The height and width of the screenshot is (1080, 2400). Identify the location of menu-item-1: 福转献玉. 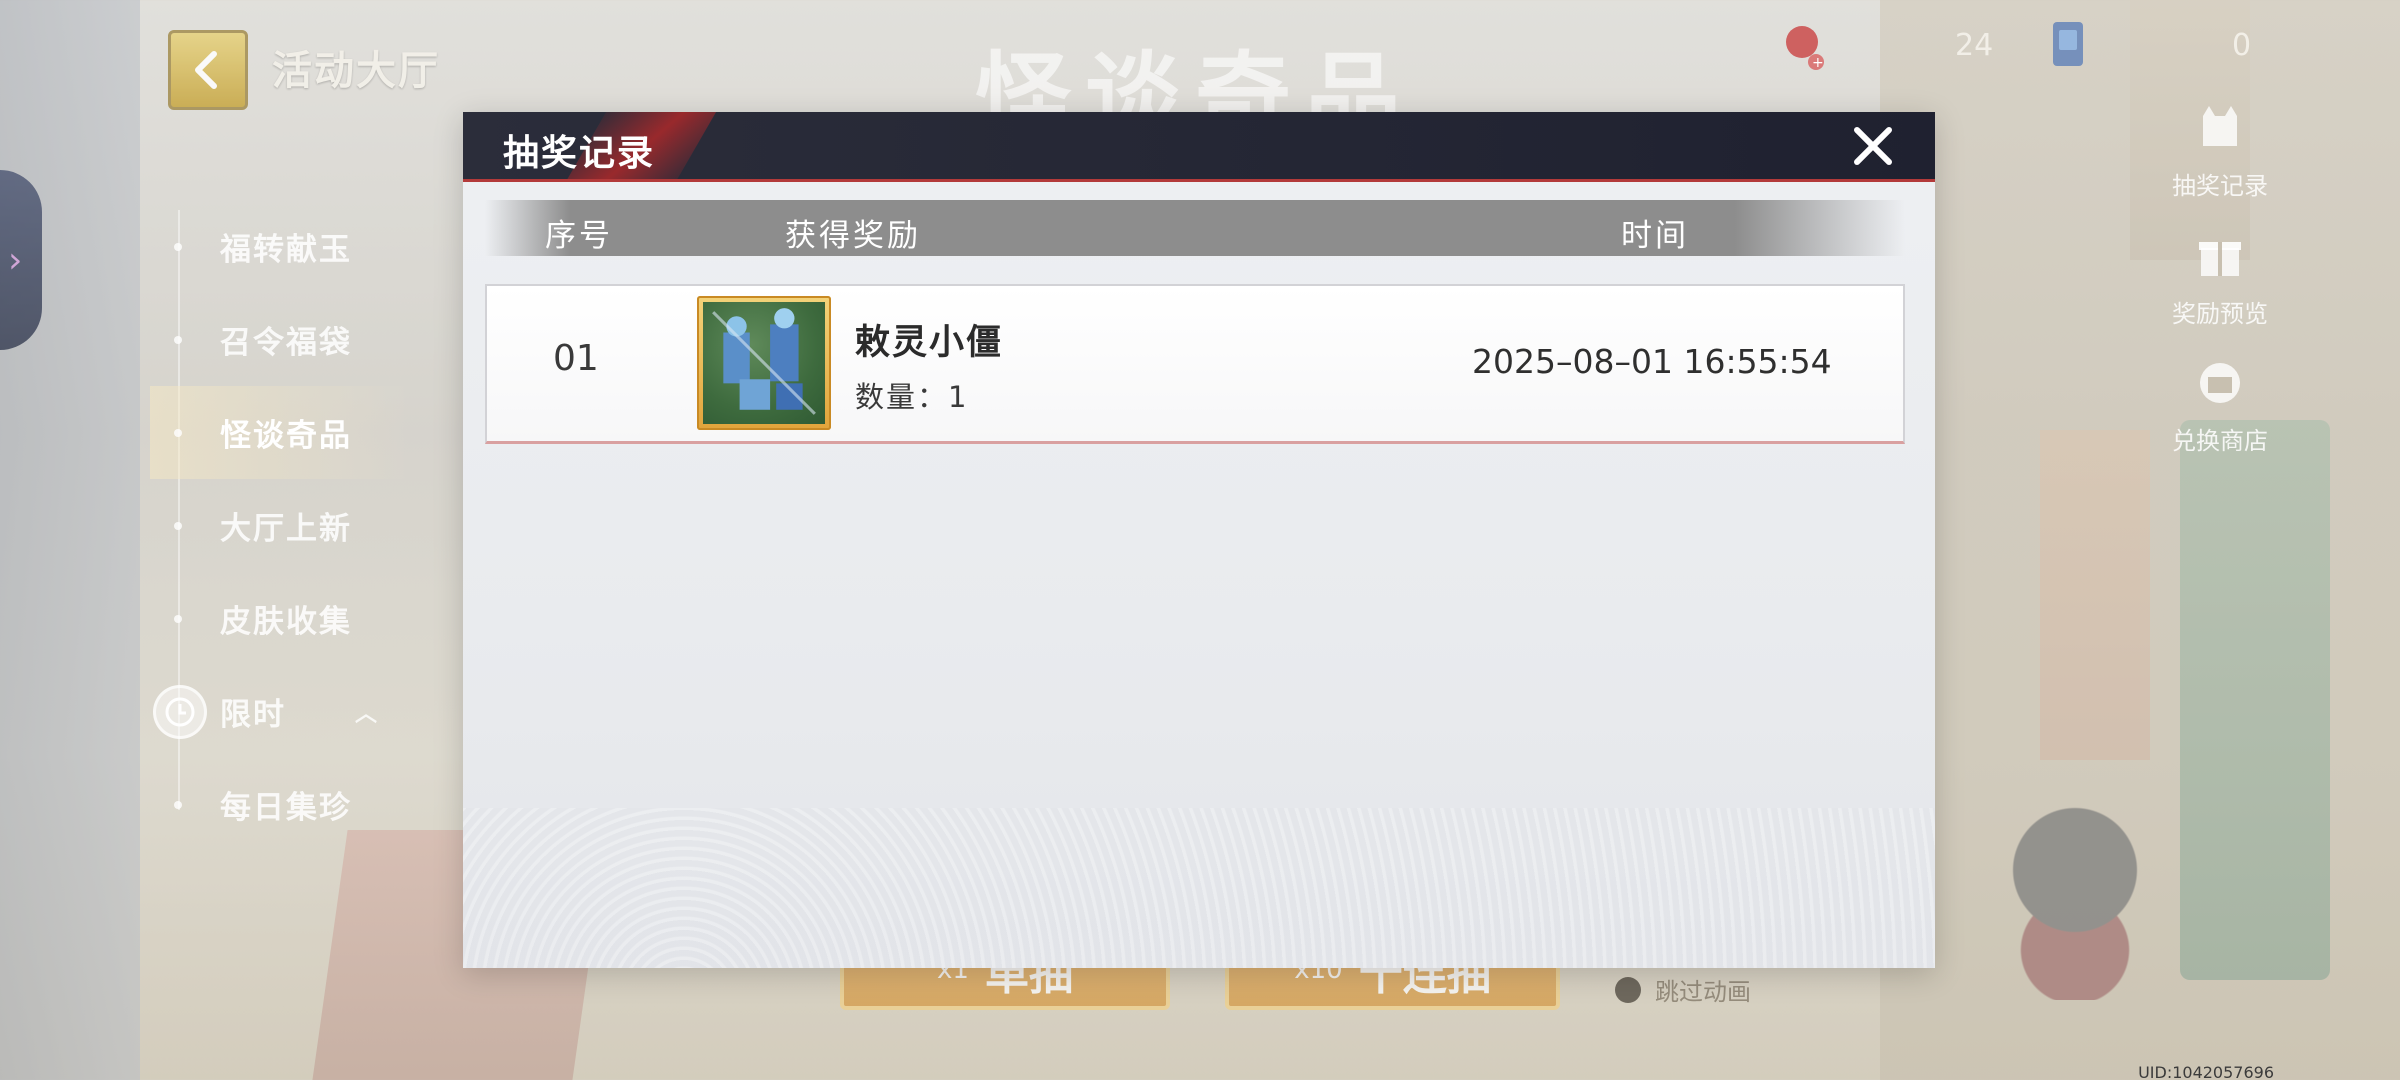
(280, 246).